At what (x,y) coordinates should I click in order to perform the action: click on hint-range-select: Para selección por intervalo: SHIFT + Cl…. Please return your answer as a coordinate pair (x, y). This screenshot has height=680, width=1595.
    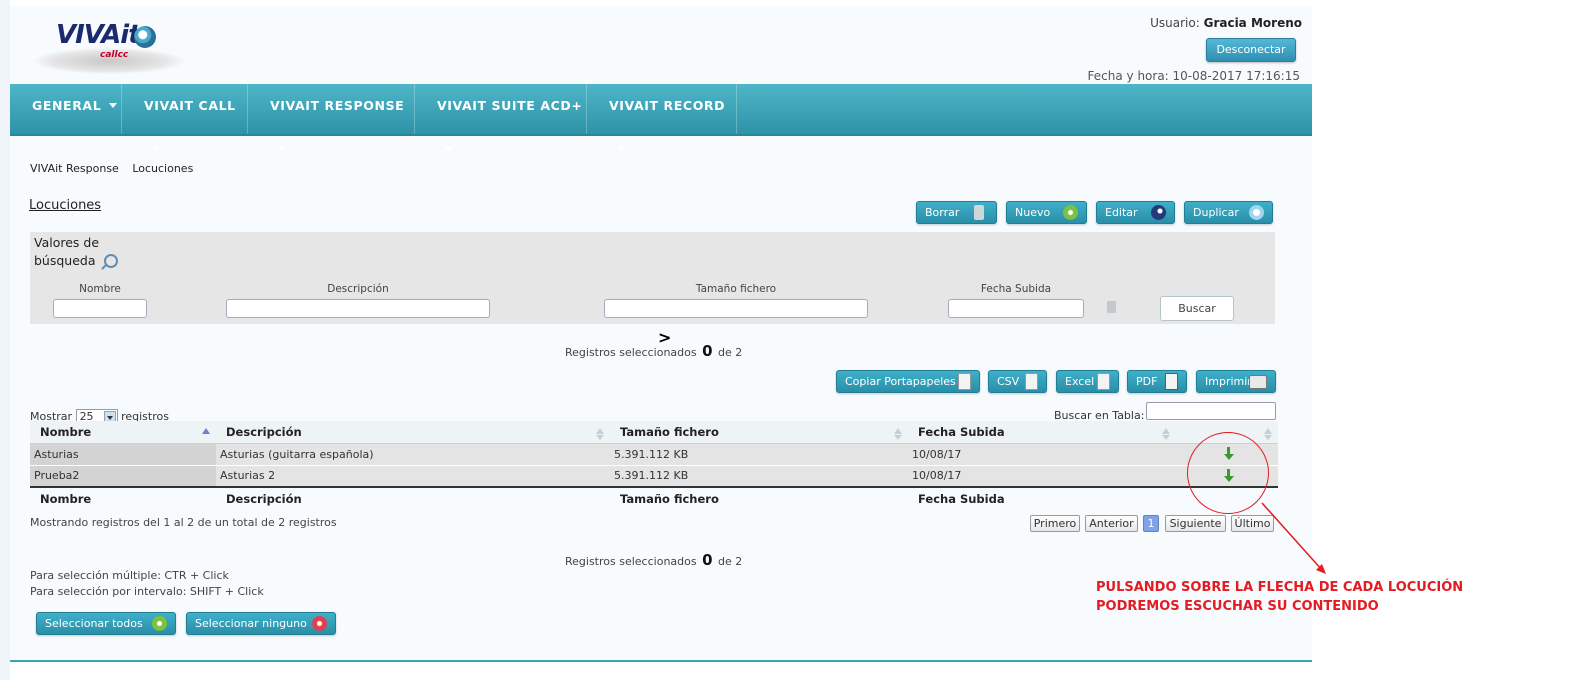
    Looking at the image, I should click on (147, 591).